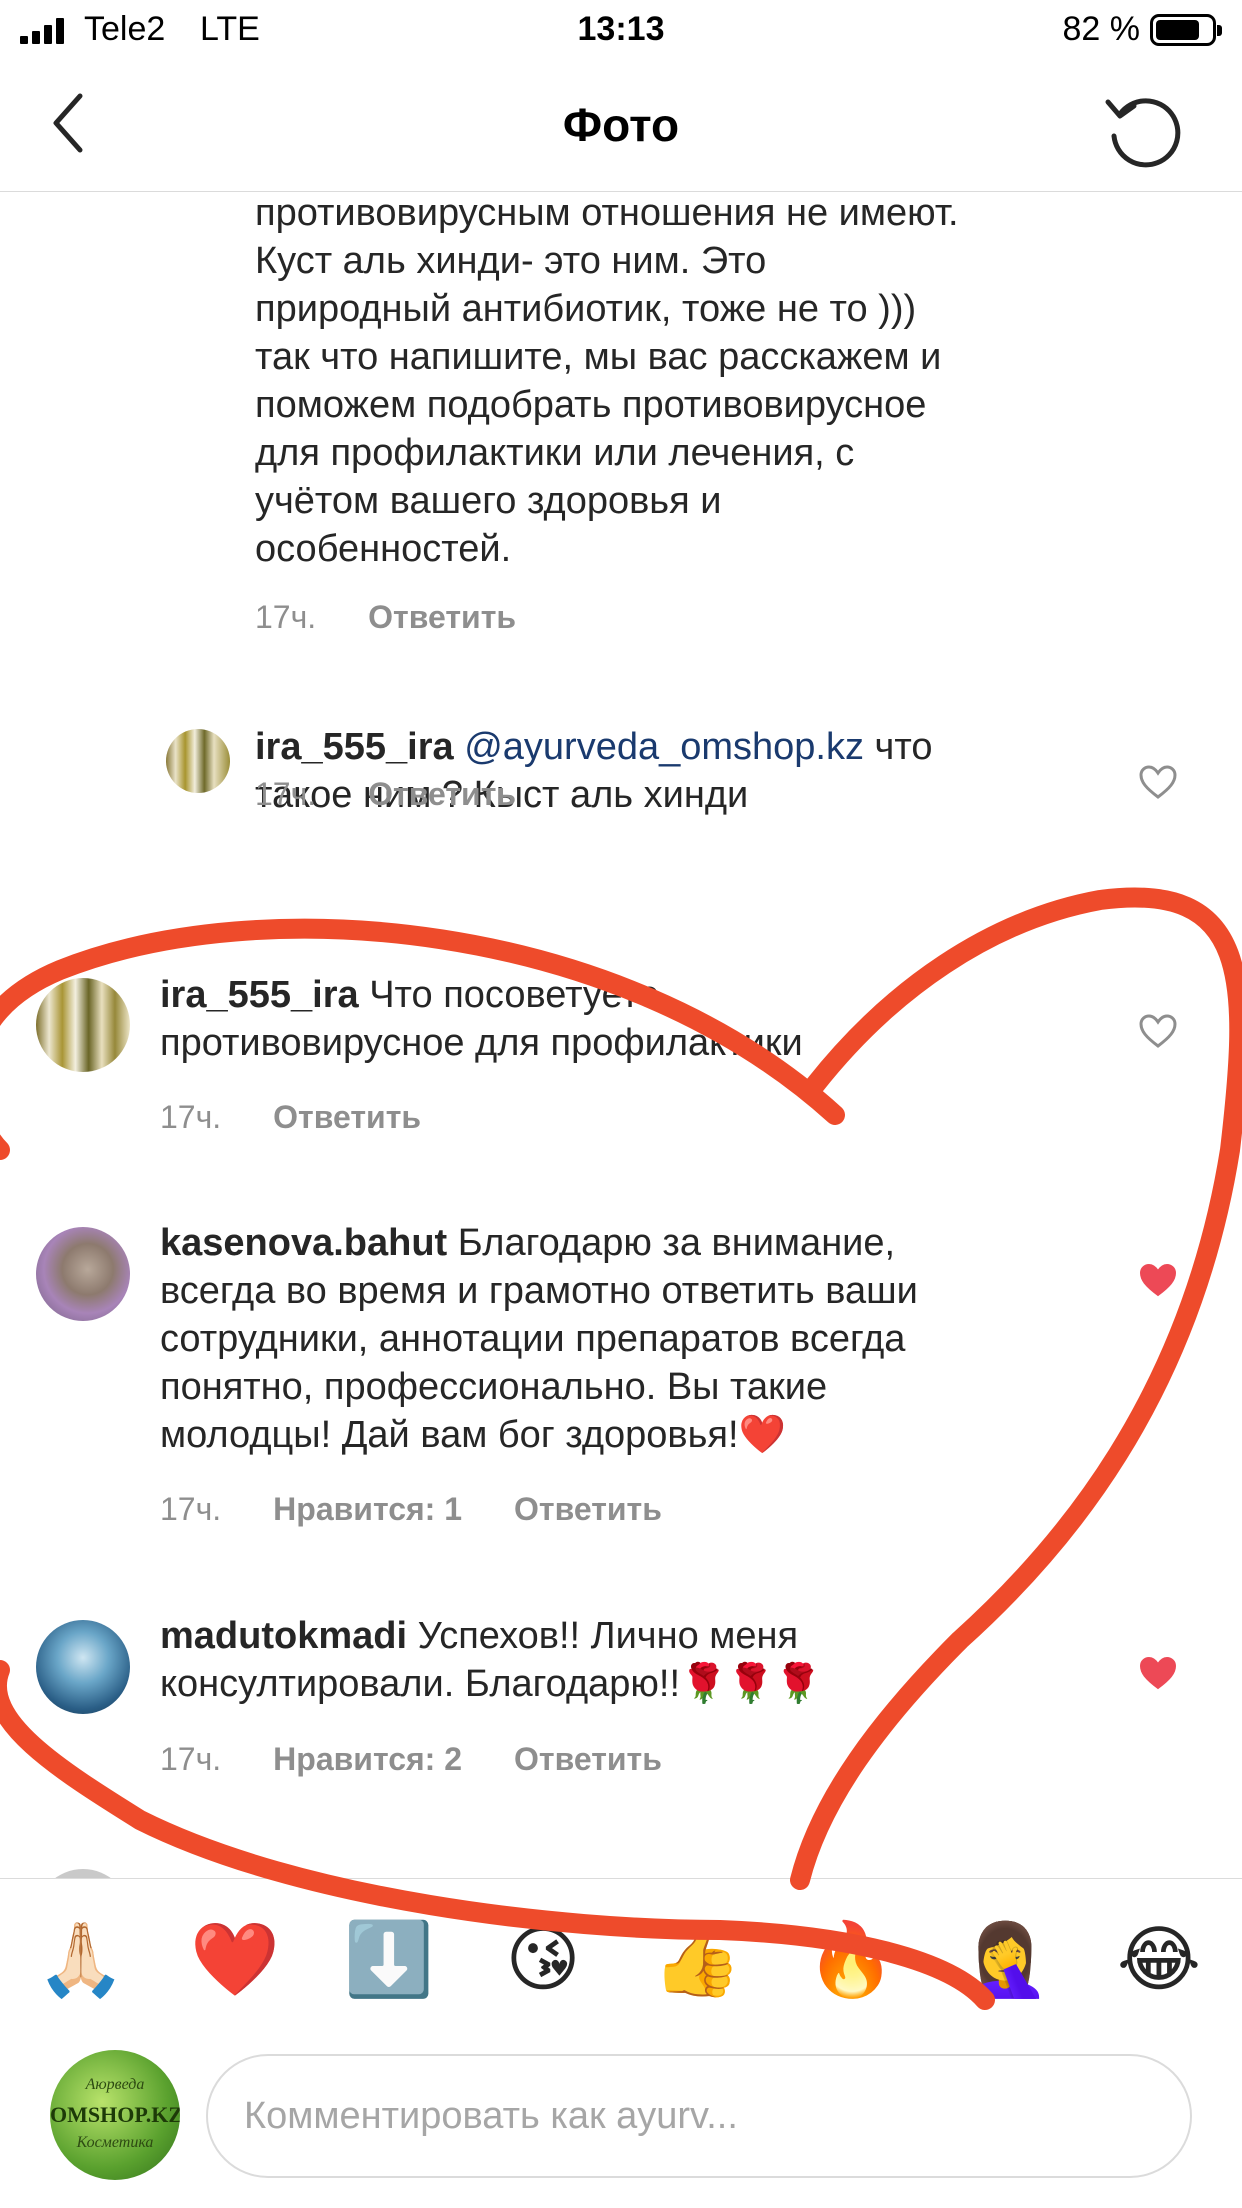 The image size is (1242, 2208). What do you see at coordinates (586, 309) in the screenshot?
I see `reply-line: природный антибиотик, тоже не то )))` at bounding box center [586, 309].